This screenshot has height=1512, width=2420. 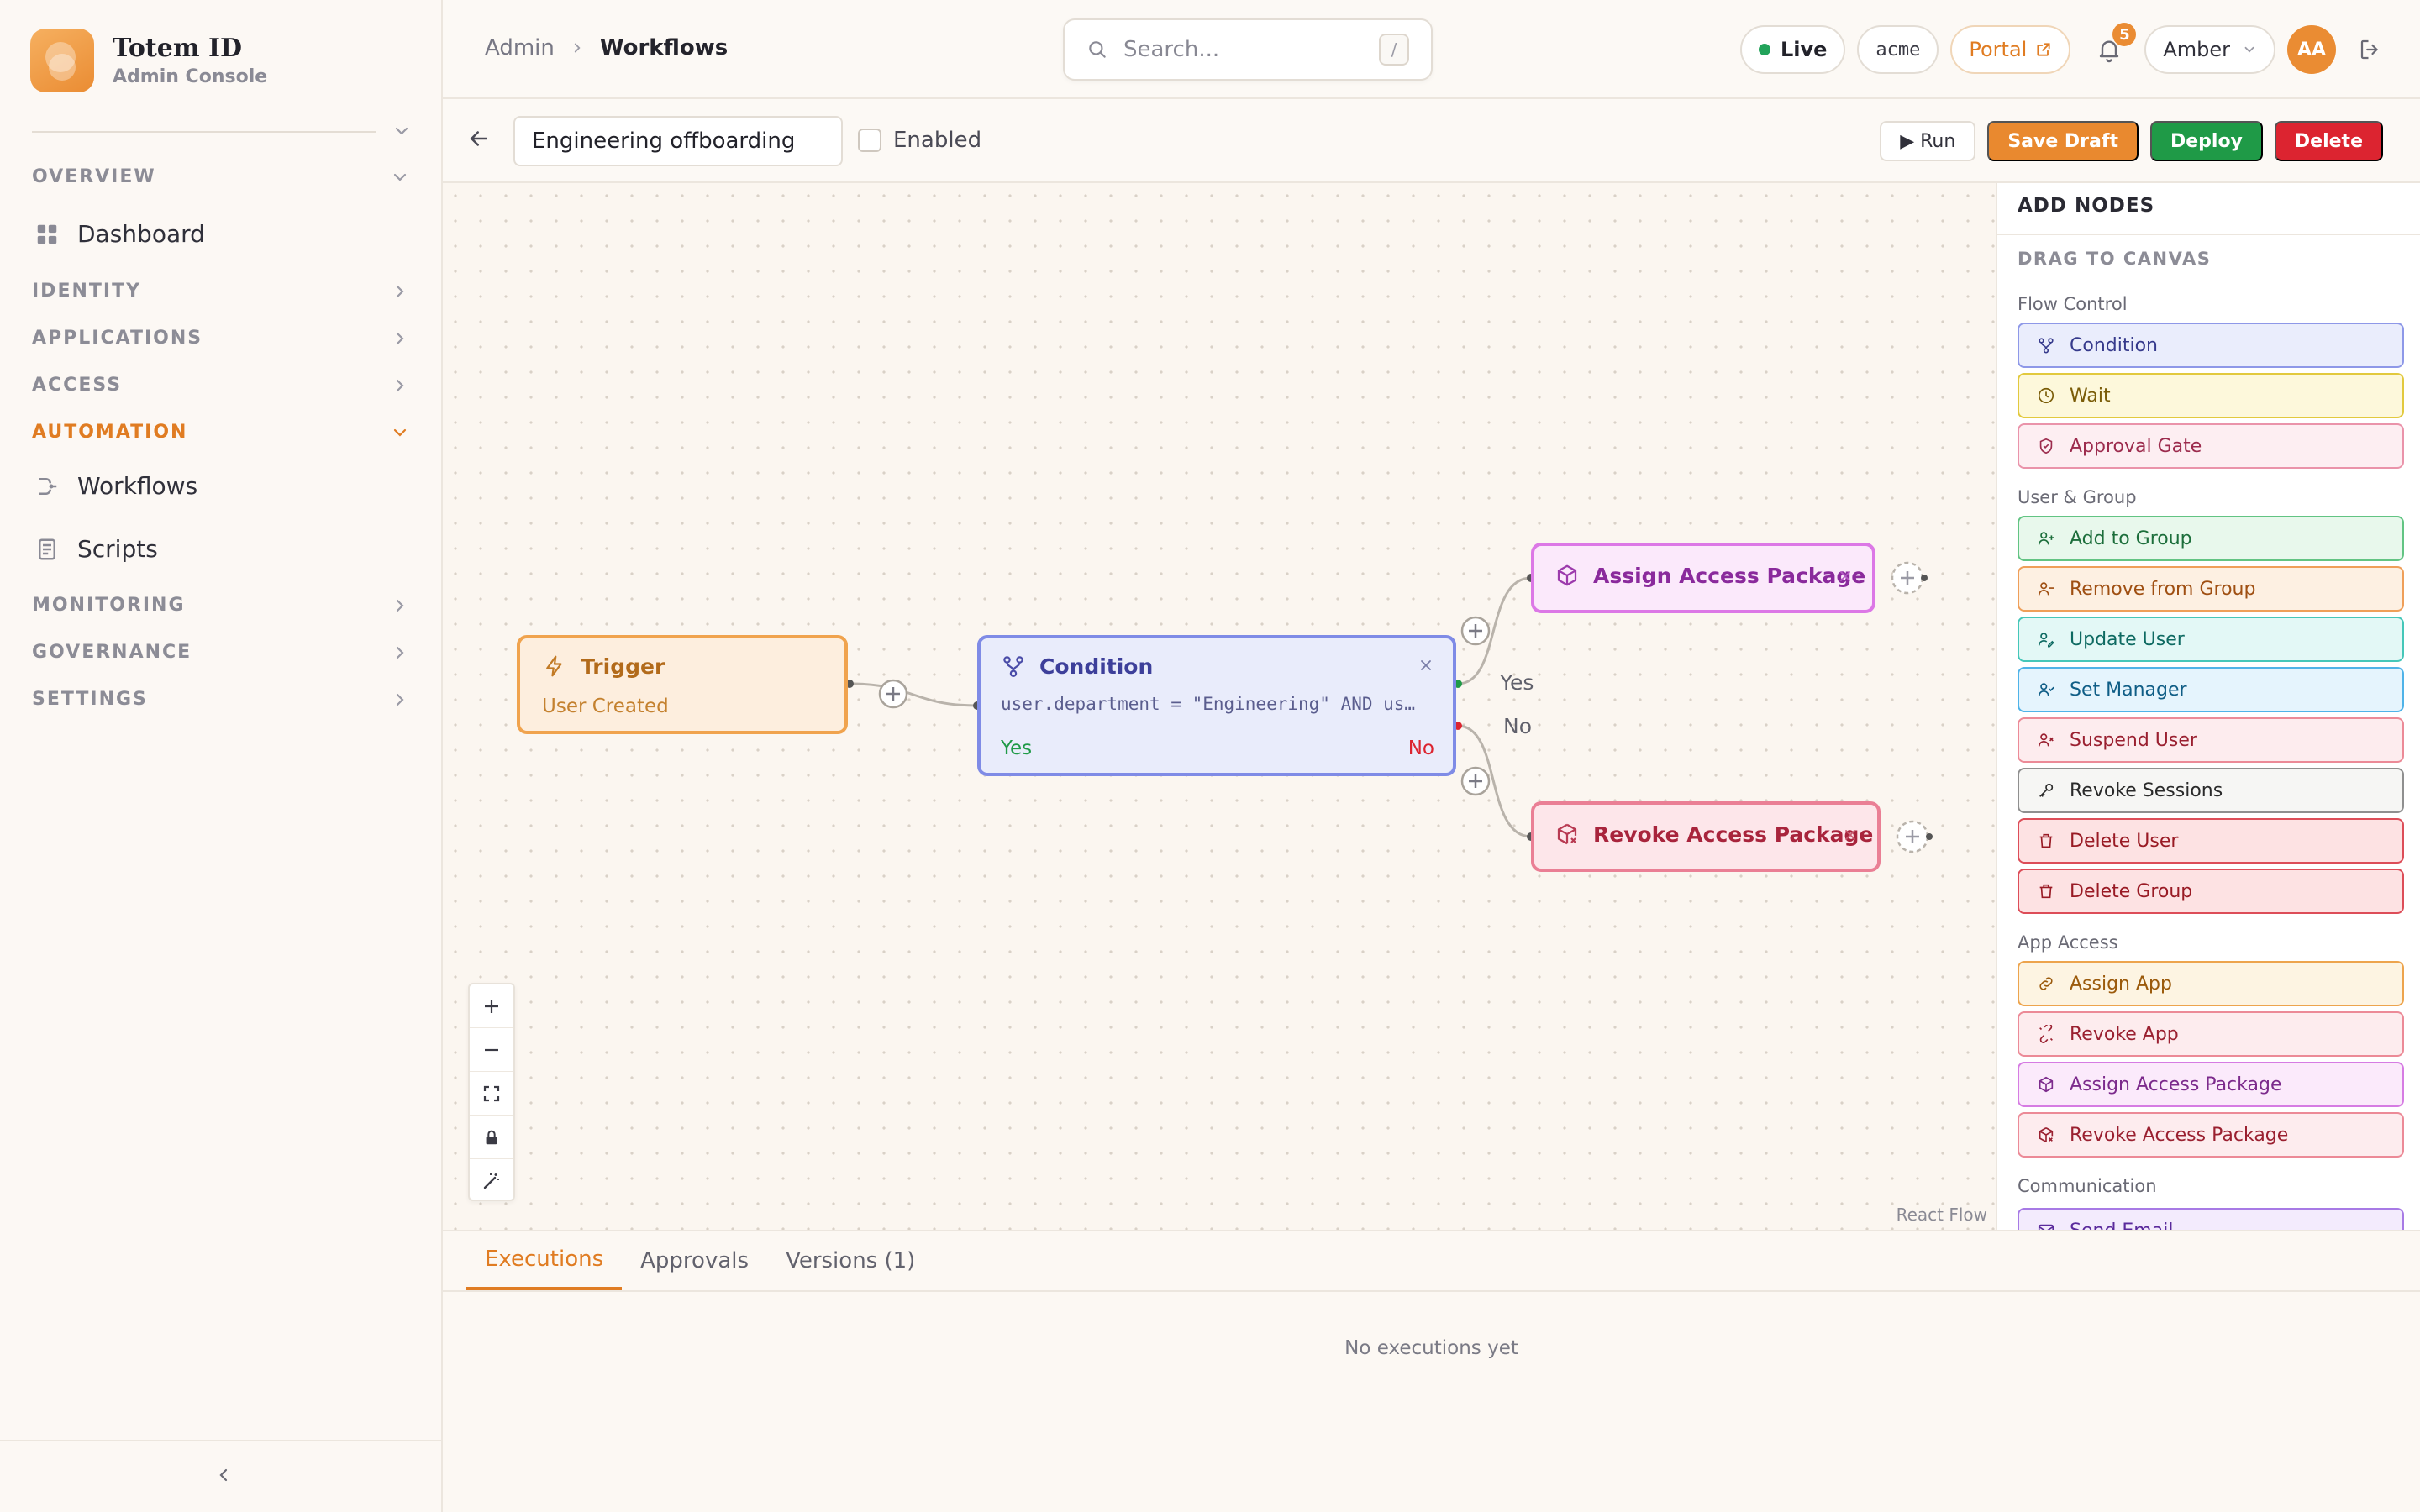 I want to click on back-button, so click(x=479, y=138).